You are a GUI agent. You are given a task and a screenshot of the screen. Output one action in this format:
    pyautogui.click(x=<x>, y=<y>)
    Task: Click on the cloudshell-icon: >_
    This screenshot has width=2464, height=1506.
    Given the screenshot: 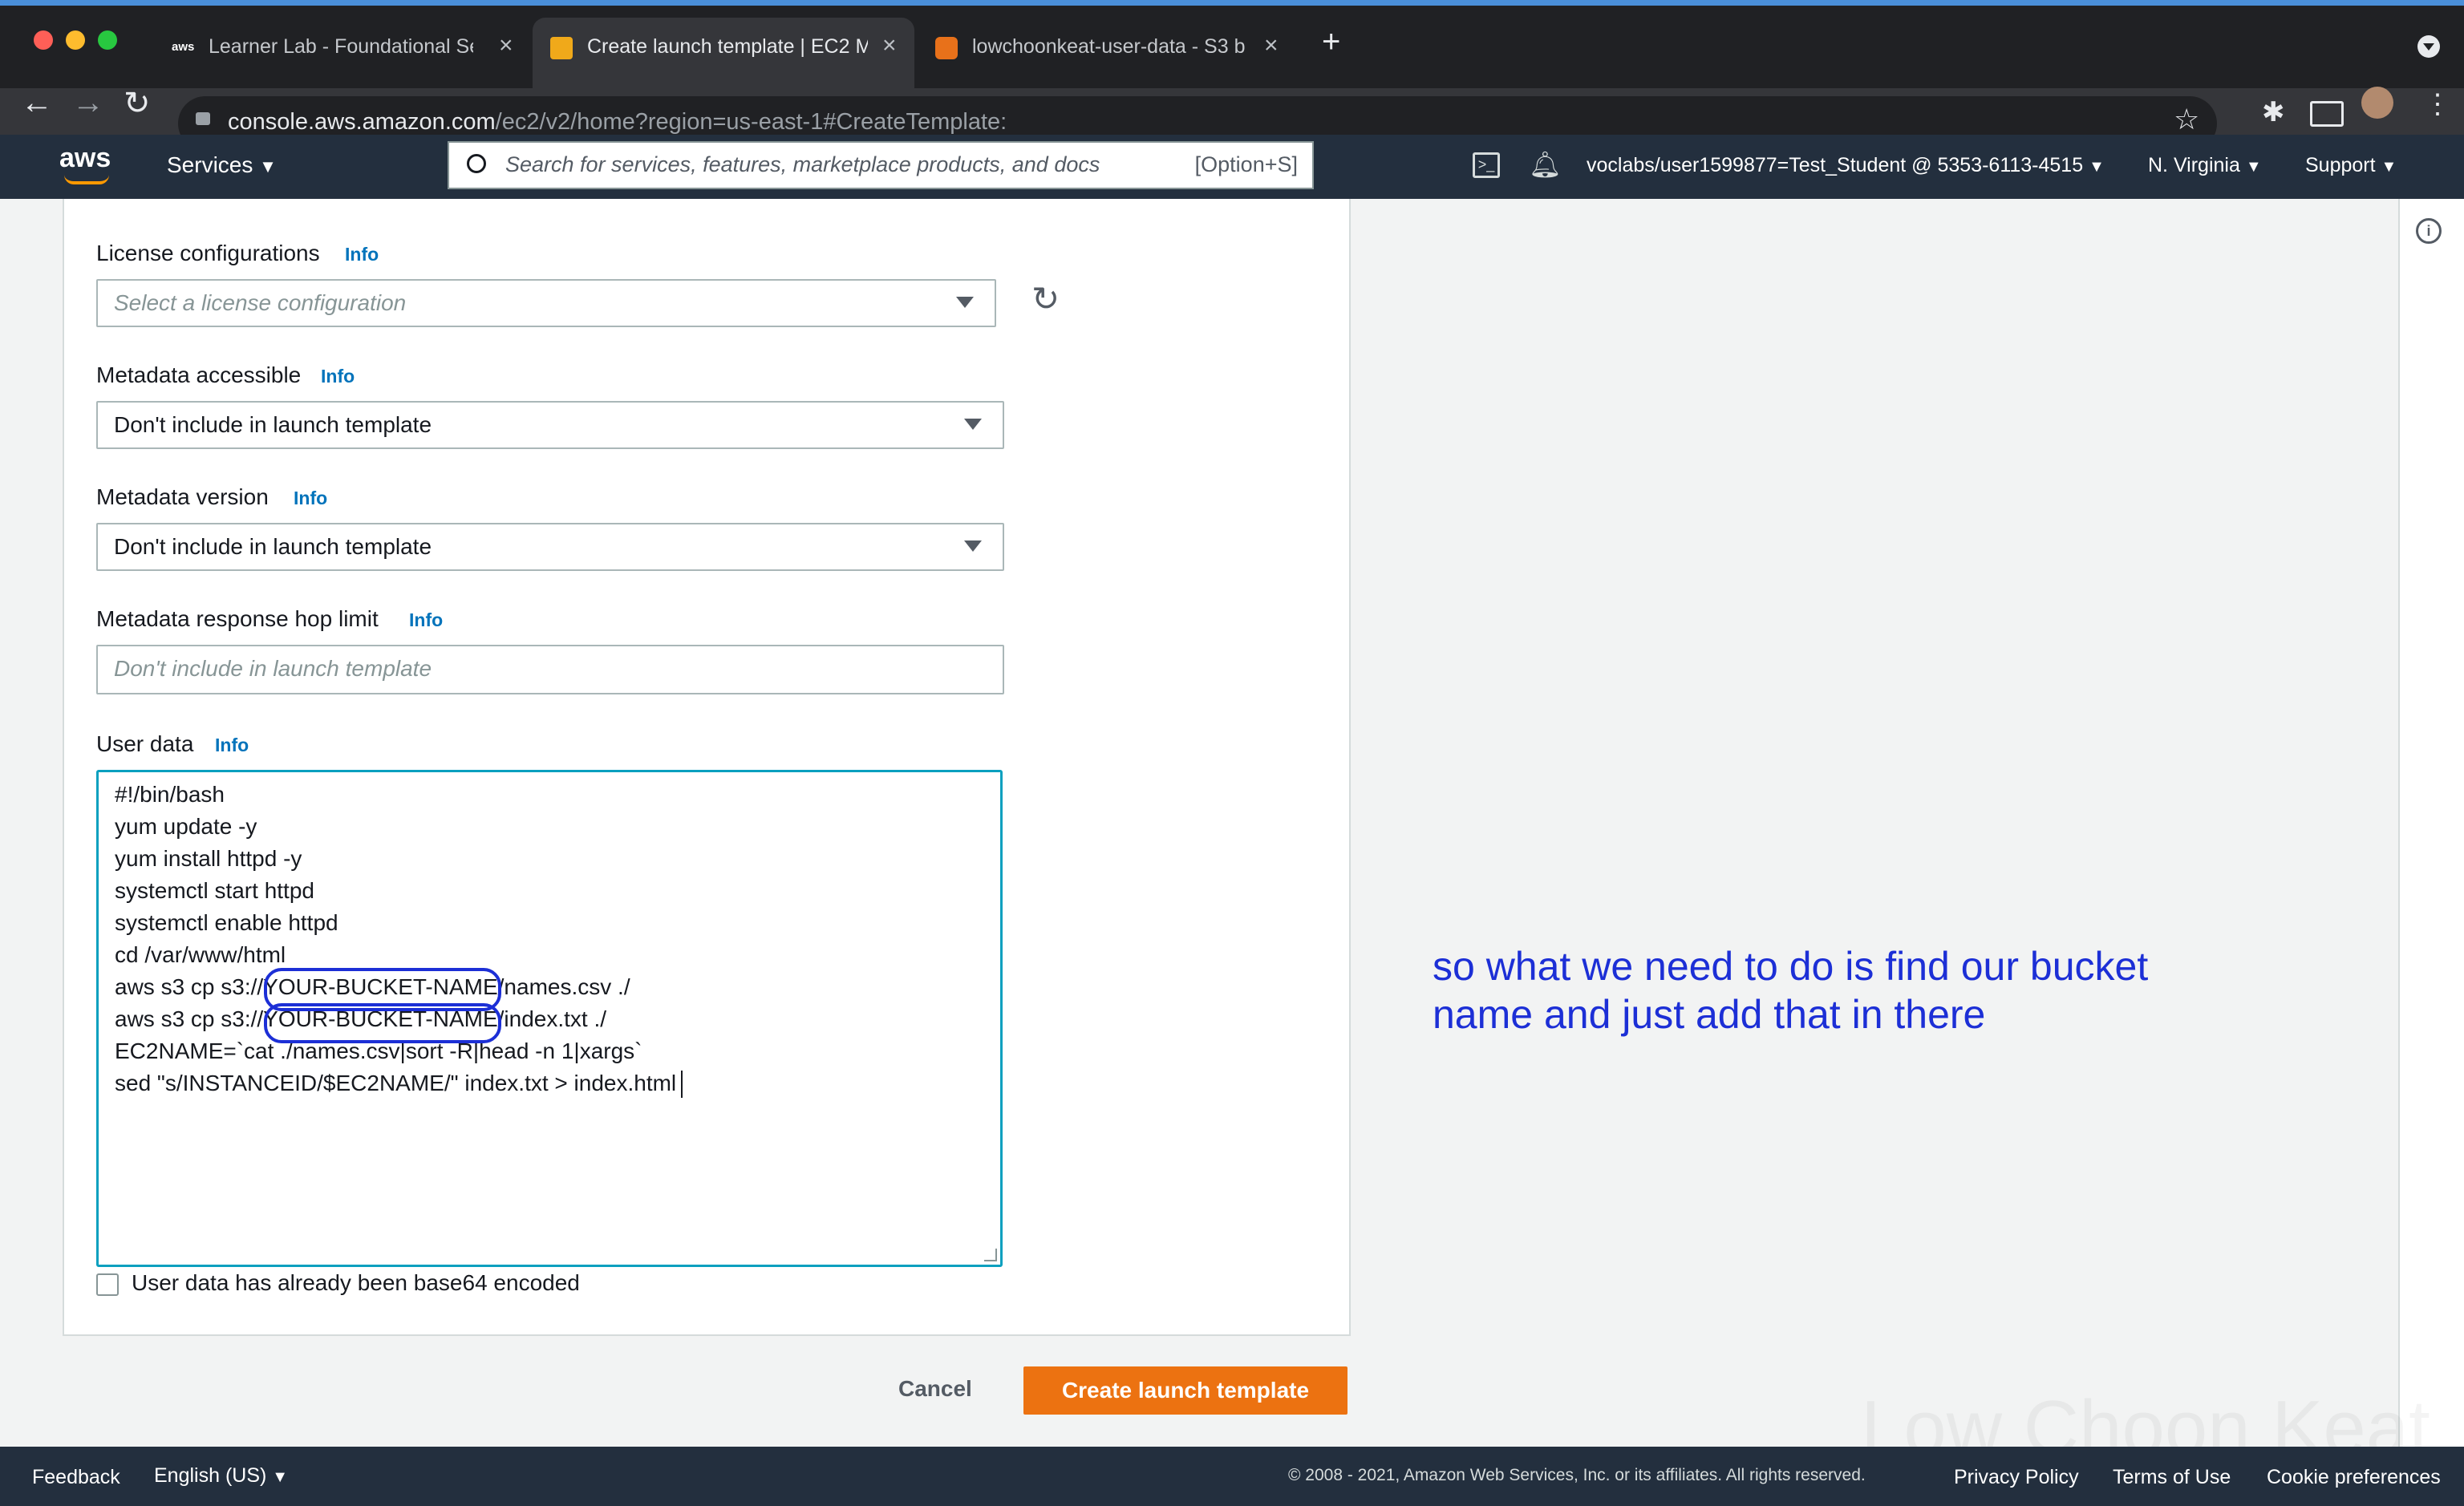 What is the action you would take?
    pyautogui.click(x=1486, y=165)
    